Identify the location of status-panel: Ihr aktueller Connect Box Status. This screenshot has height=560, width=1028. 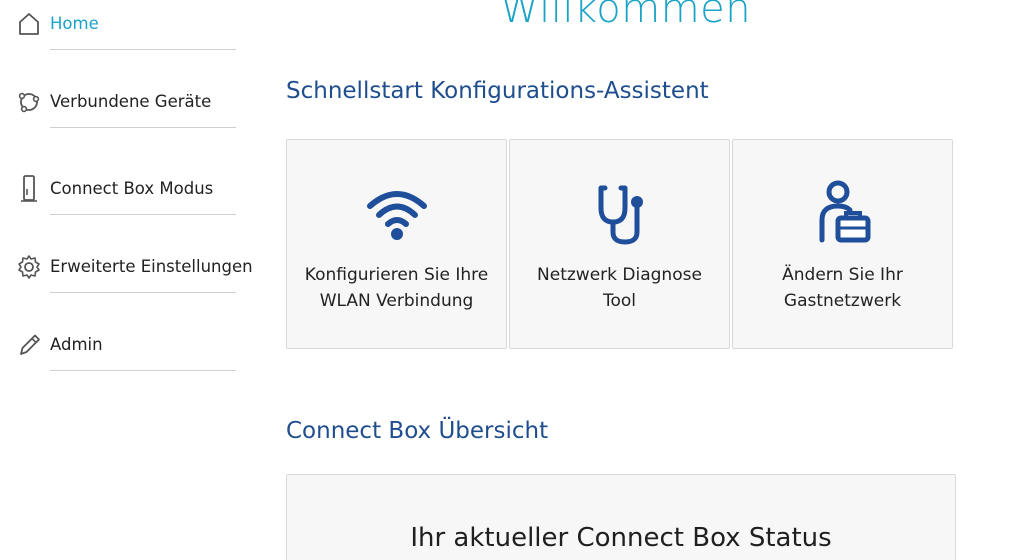
(621, 517).